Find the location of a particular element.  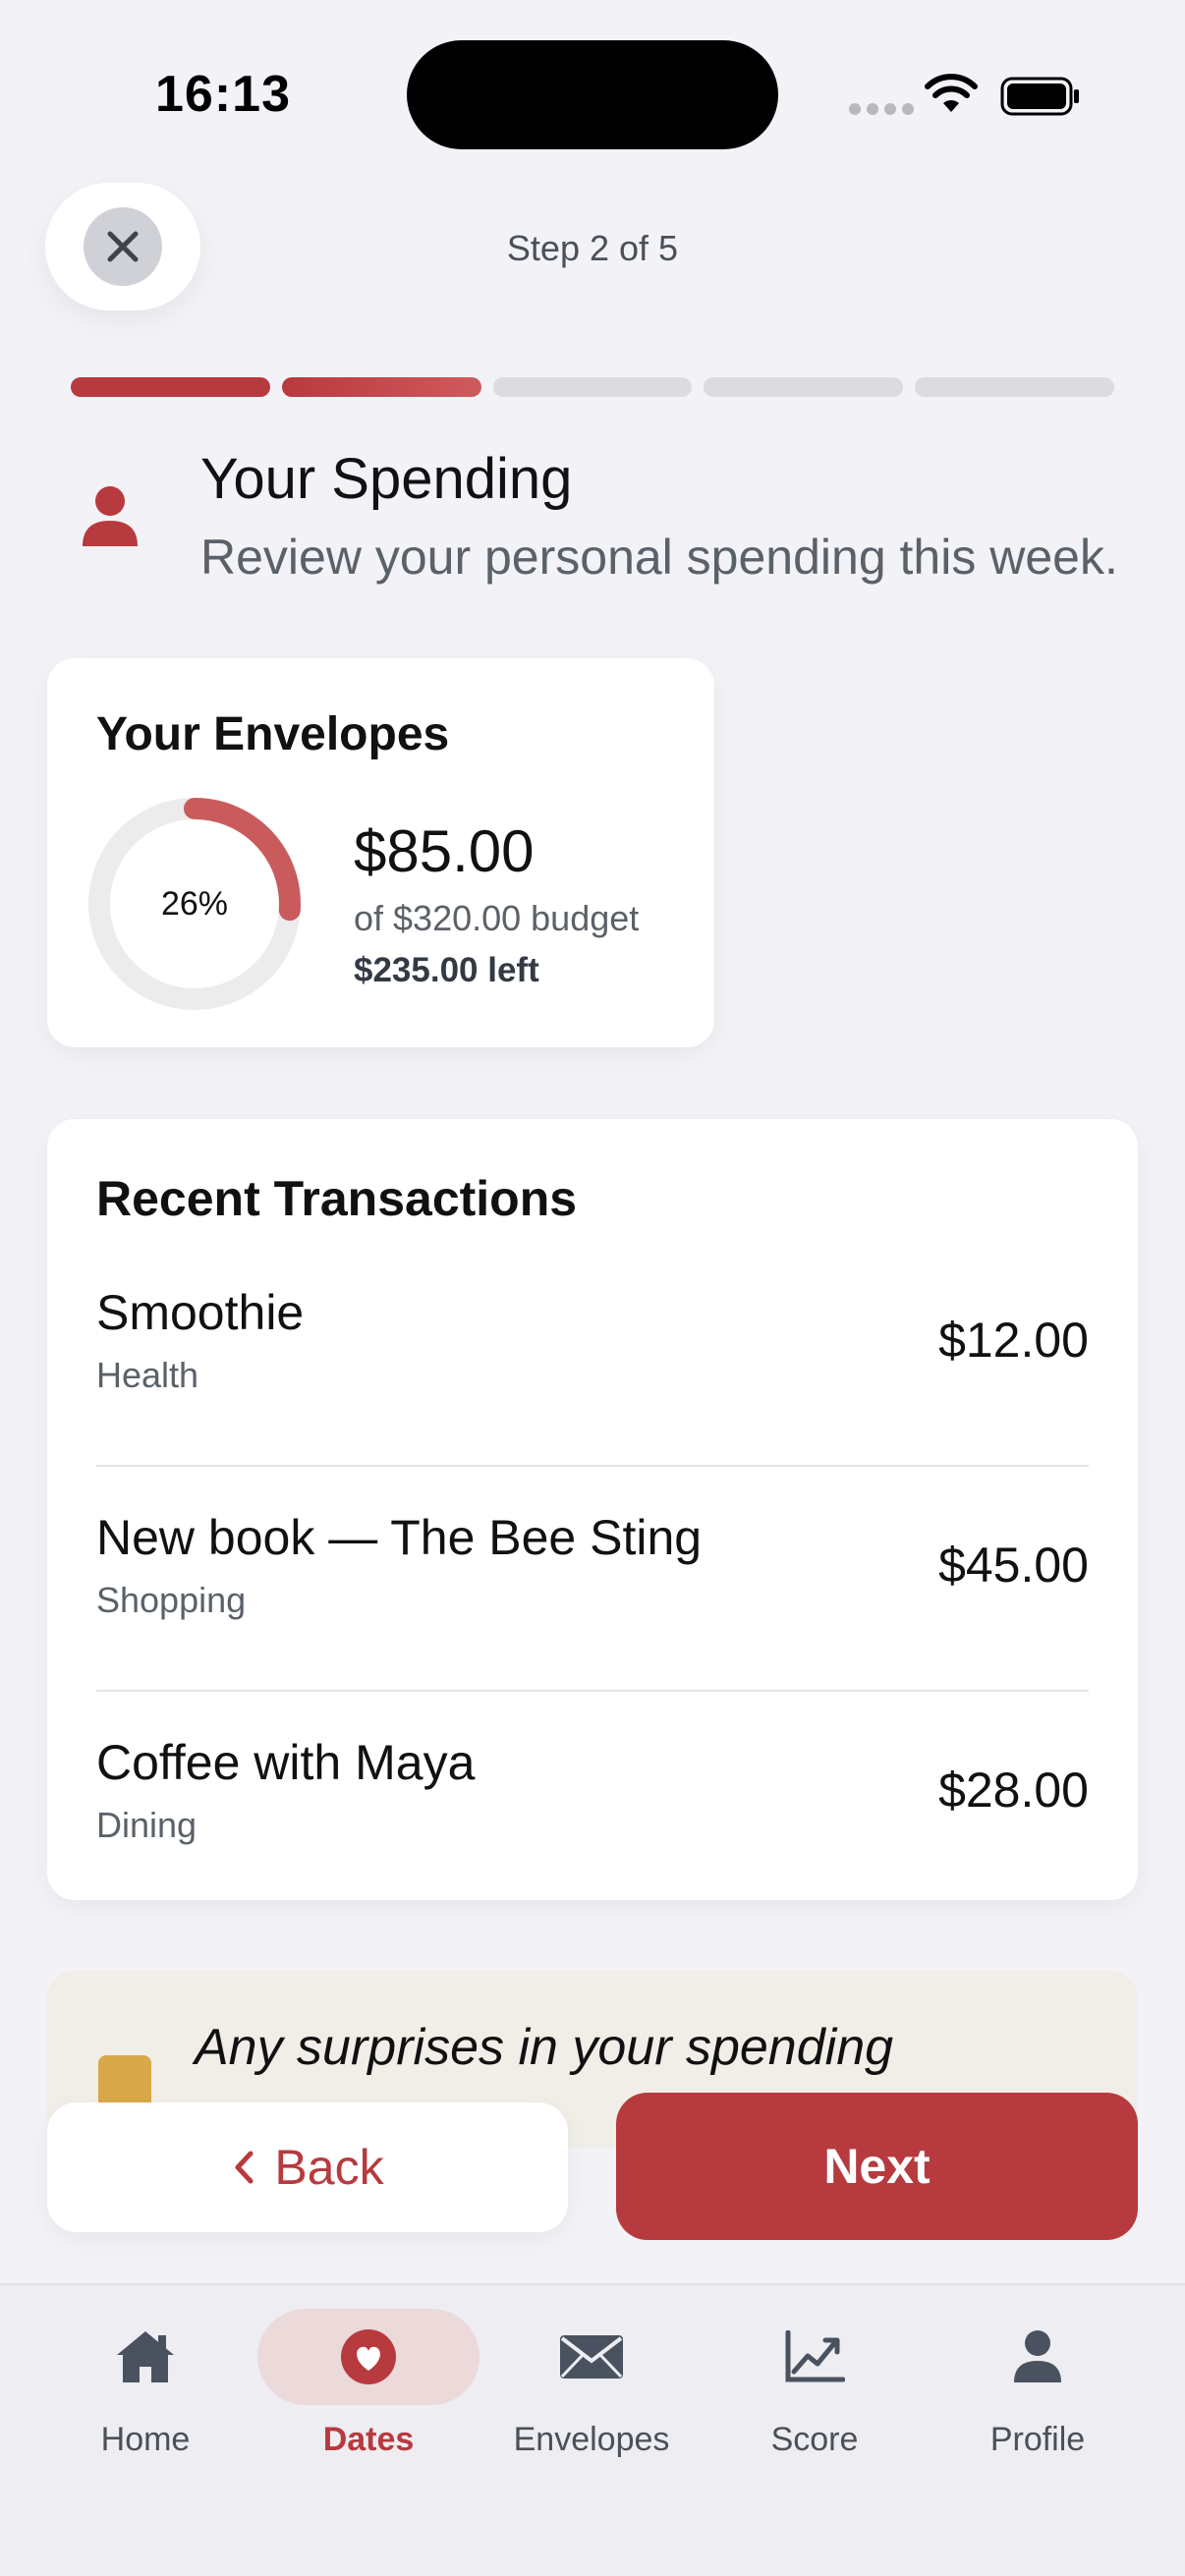

transaction-amount: $28.00 is located at coordinates (1014, 1790).